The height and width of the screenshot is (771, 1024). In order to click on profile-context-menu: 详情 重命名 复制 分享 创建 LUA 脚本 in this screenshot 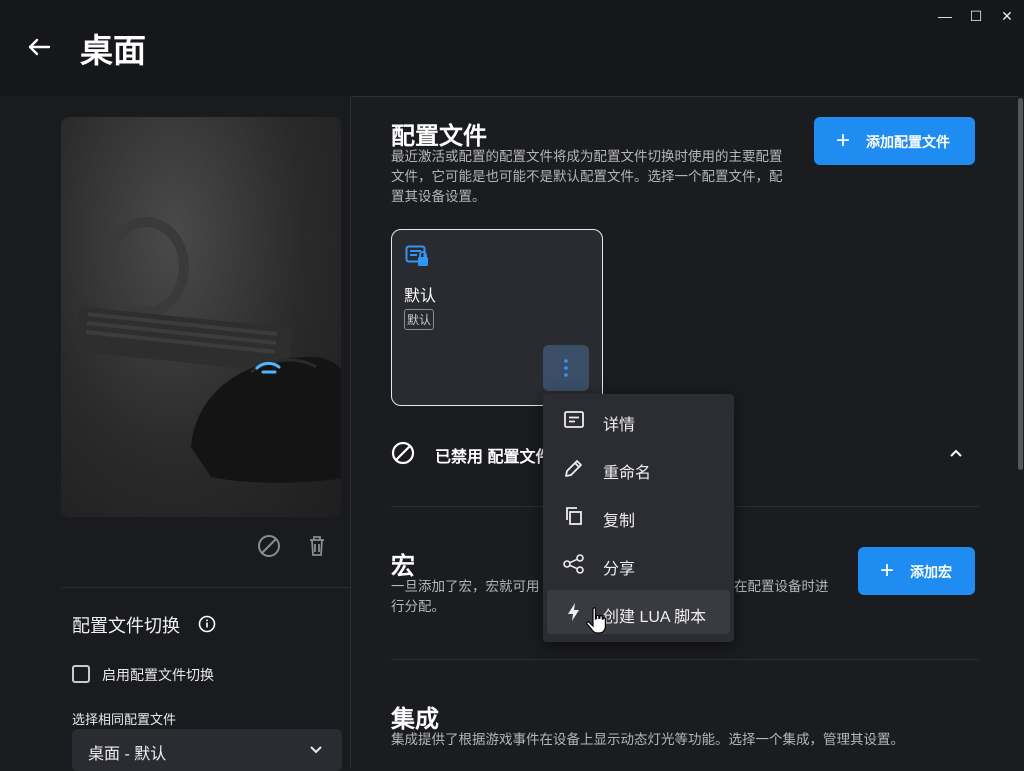, I will do `click(638, 518)`.